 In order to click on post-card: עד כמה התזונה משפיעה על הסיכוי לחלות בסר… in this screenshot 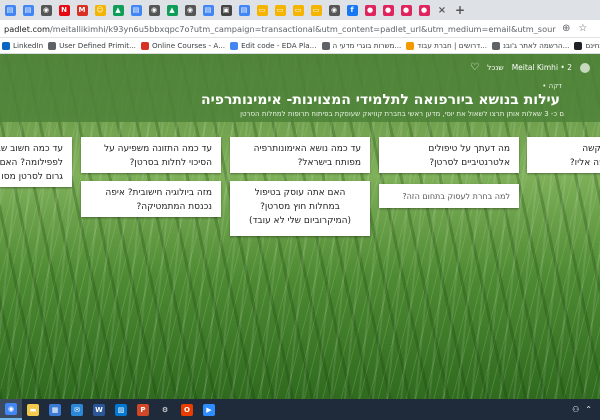, I will do `click(151, 155)`.